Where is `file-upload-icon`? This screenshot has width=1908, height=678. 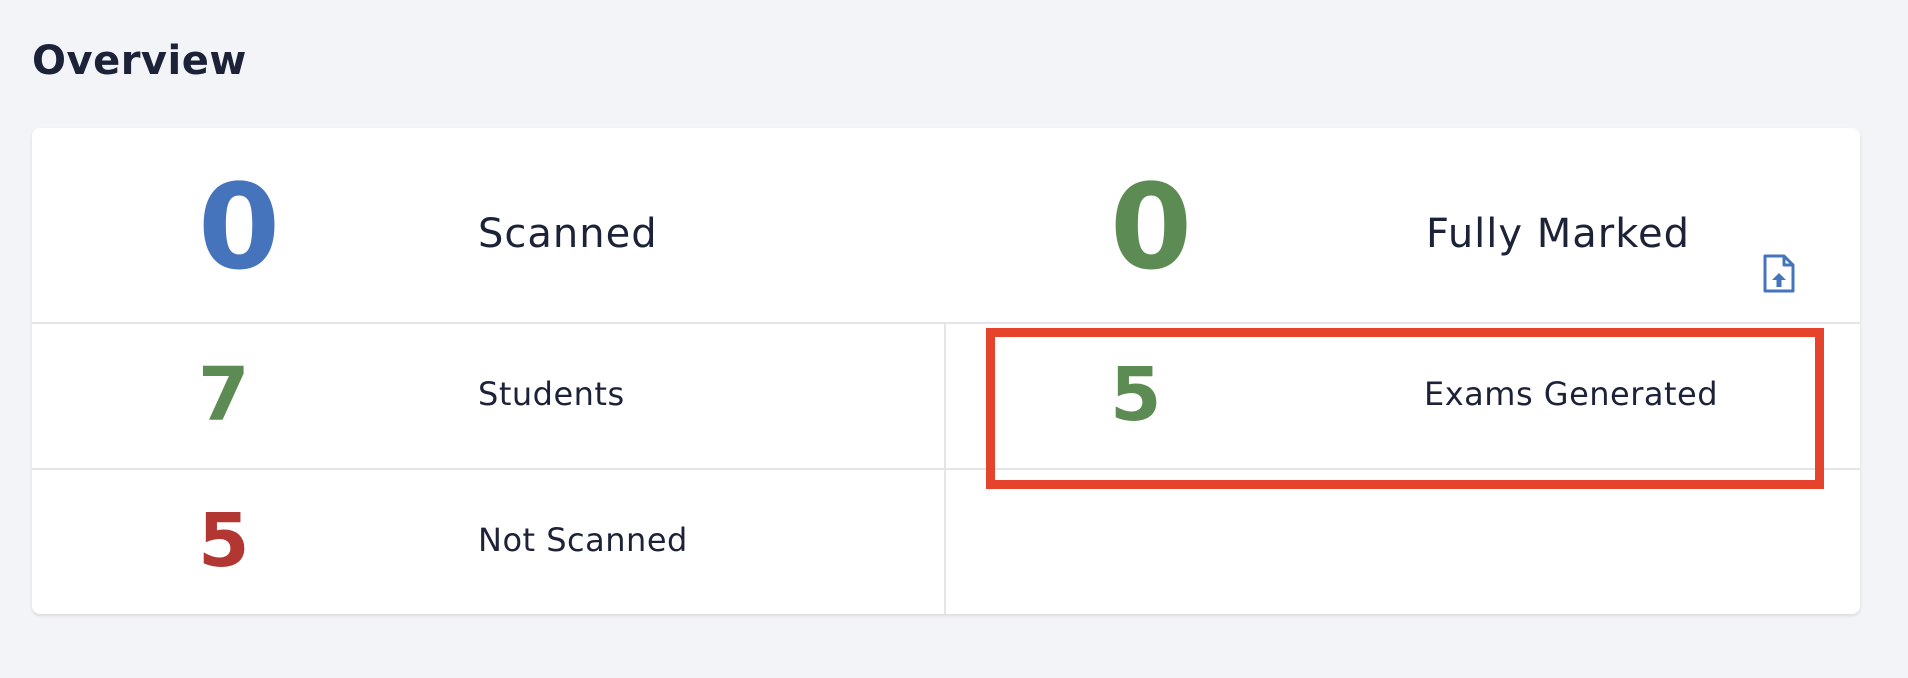
file-upload-icon is located at coordinates (1779, 274).